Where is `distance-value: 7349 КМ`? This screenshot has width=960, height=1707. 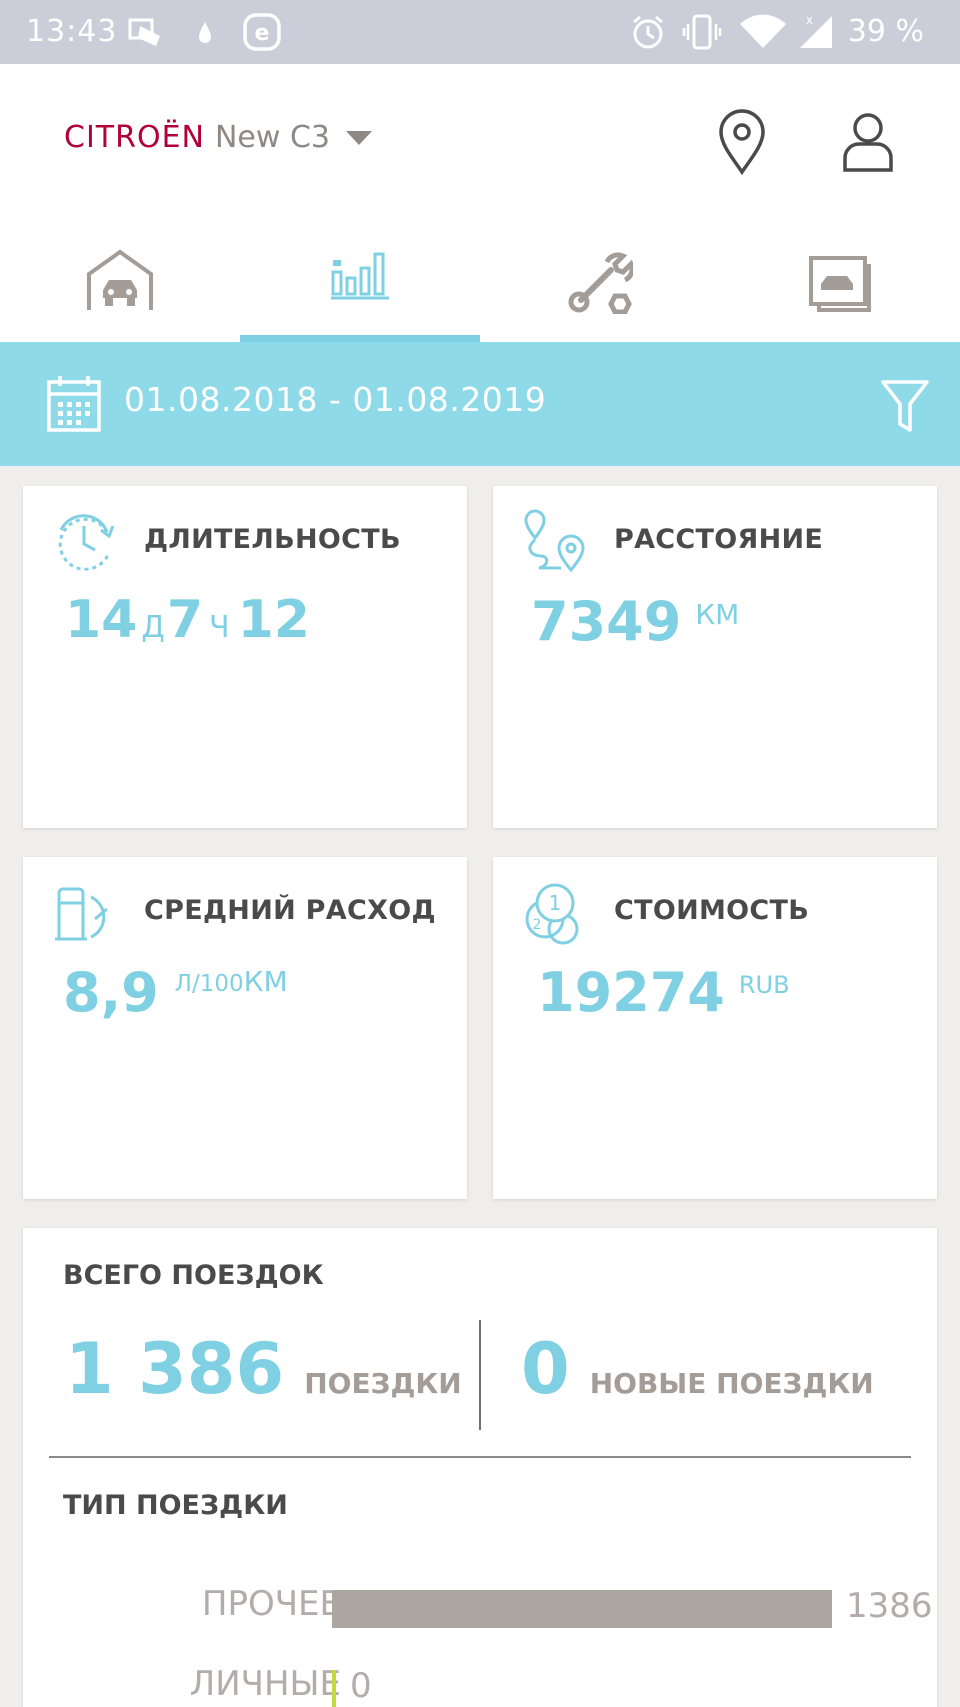
distance-value: 7349 КМ is located at coordinates (635, 621).